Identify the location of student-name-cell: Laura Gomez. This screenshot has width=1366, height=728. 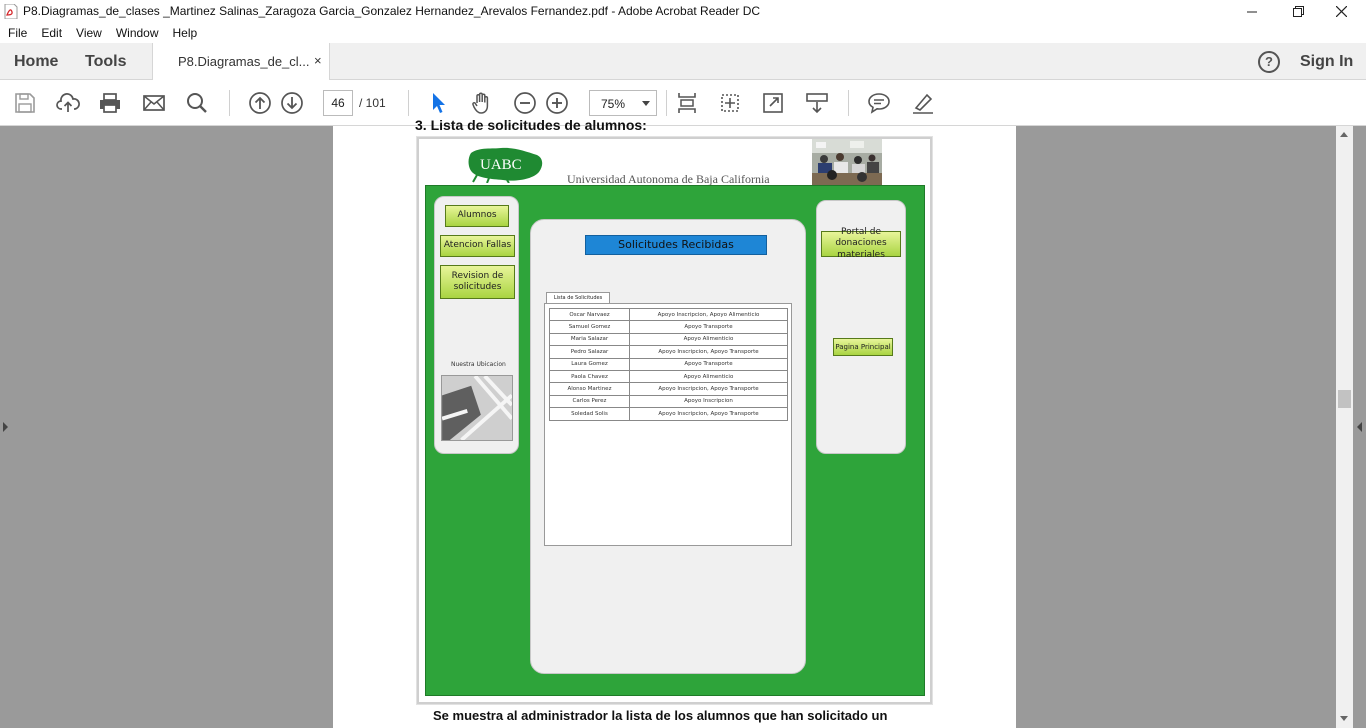
(589, 364).